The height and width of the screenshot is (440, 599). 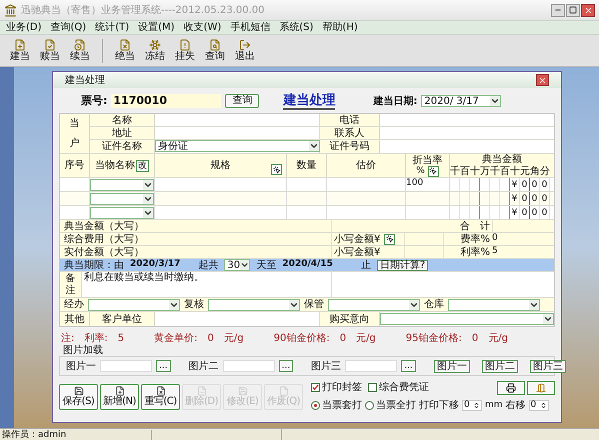 I want to click on menu-item: 业务(D), so click(x=24, y=28).